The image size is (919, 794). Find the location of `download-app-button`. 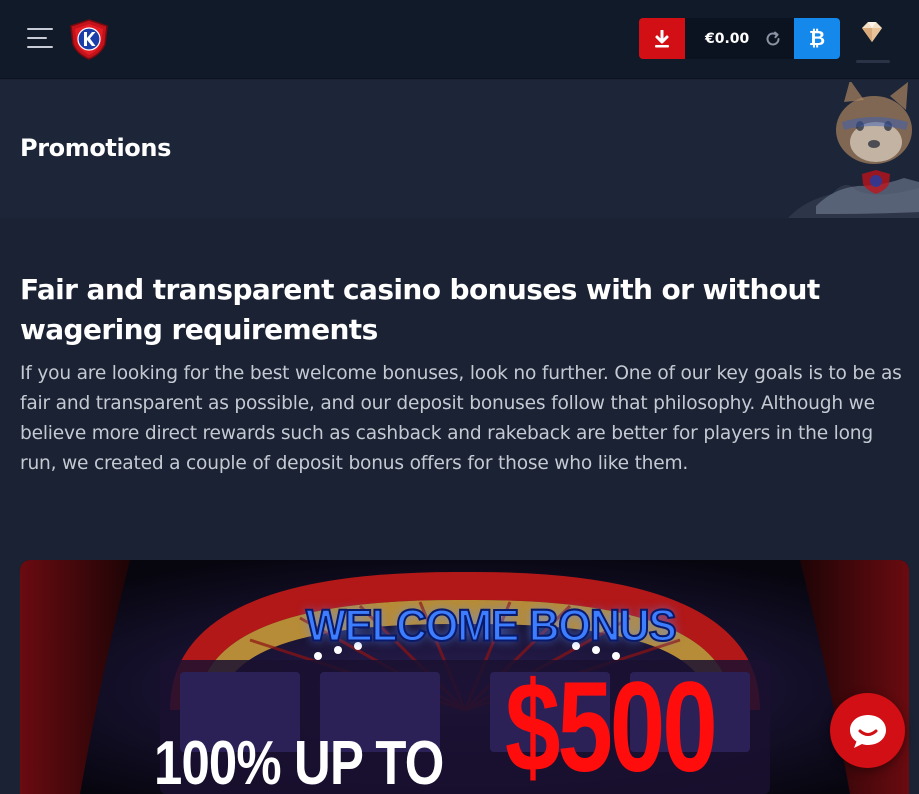

download-app-button is located at coordinates (662, 38).